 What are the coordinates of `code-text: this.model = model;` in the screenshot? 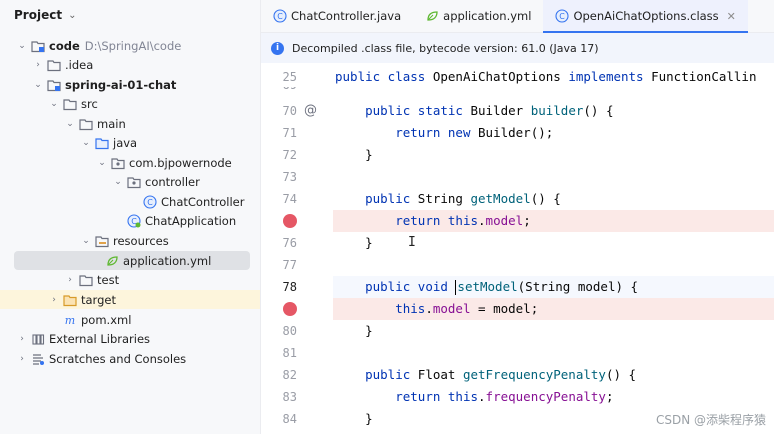 It's located at (467, 308).